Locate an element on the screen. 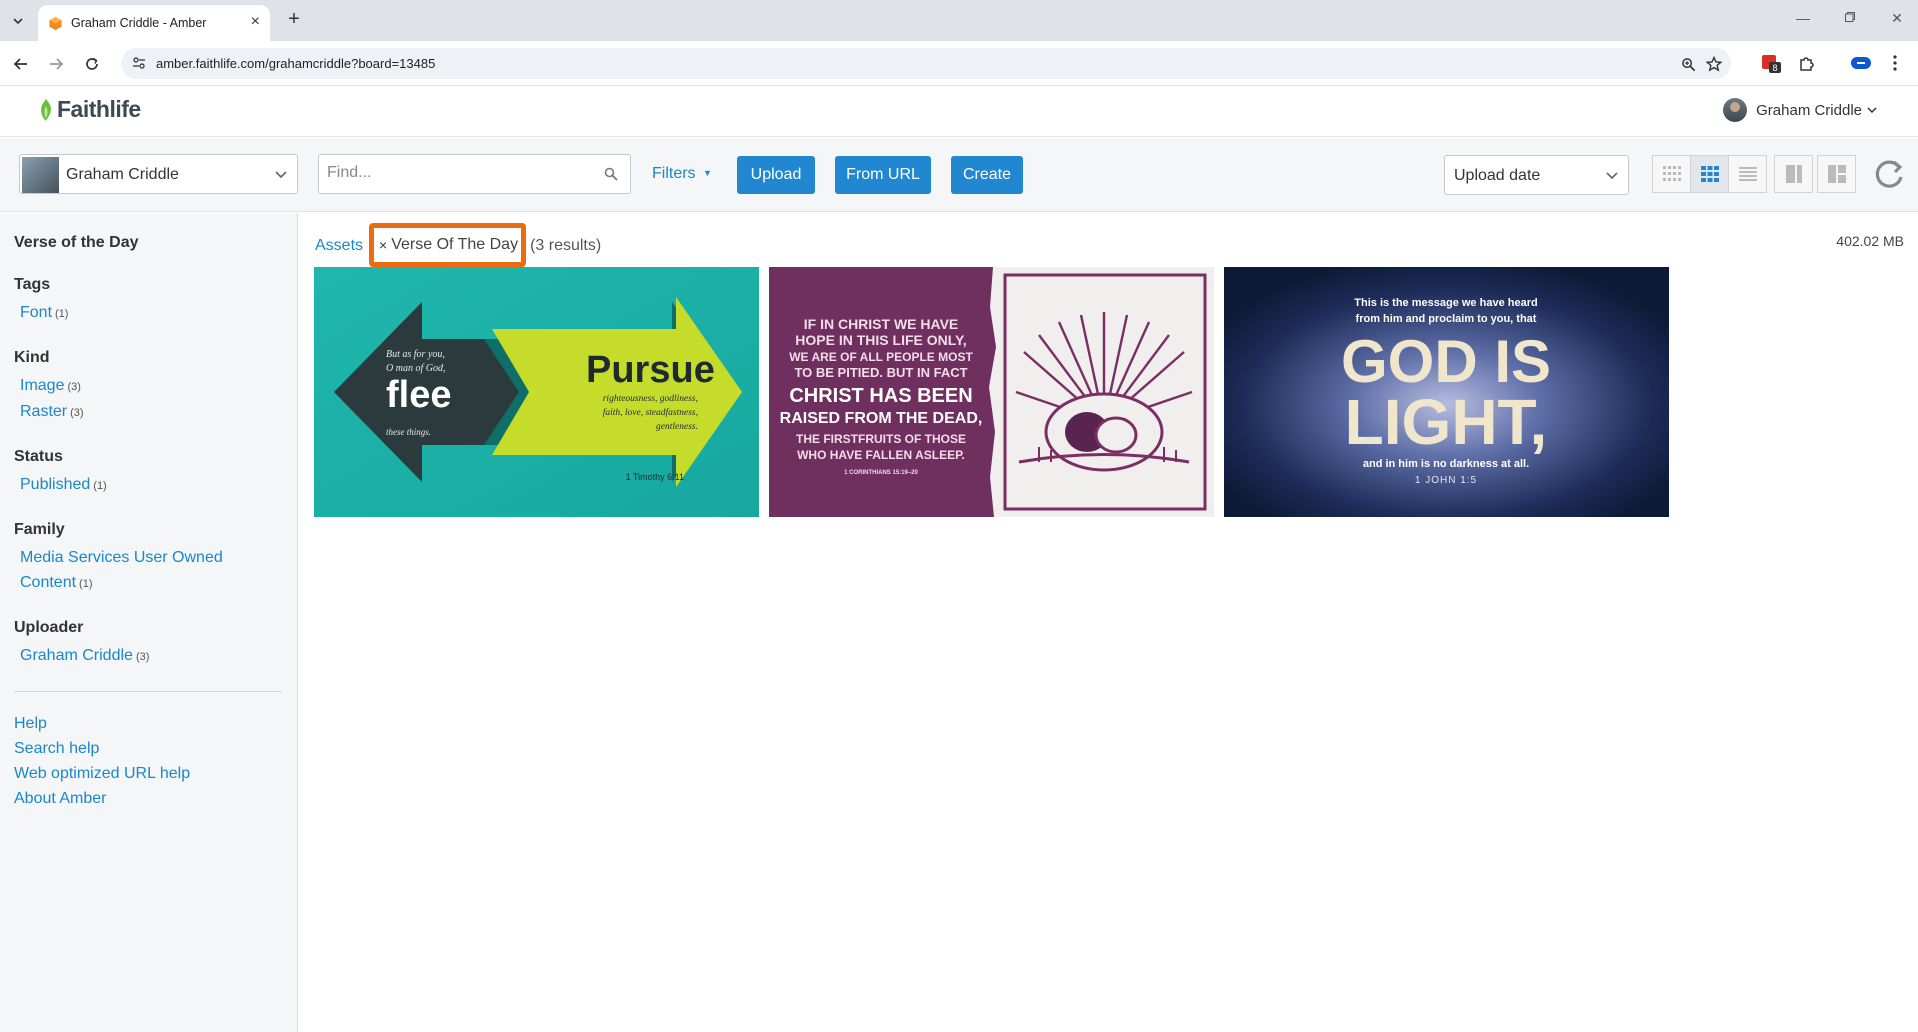  thumb2-ref: 1 CORINTHIANS 15:19–20 is located at coordinates (881, 473).